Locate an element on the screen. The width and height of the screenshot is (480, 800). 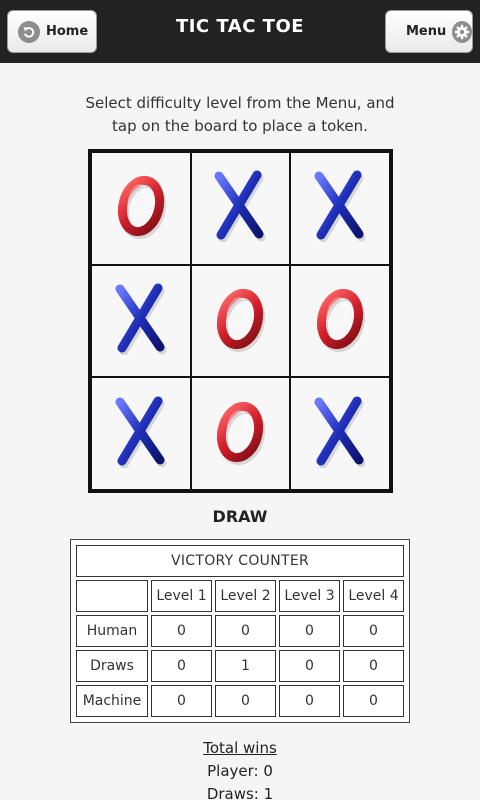
total-wins-heading: Total wins is located at coordinates (240, 748).